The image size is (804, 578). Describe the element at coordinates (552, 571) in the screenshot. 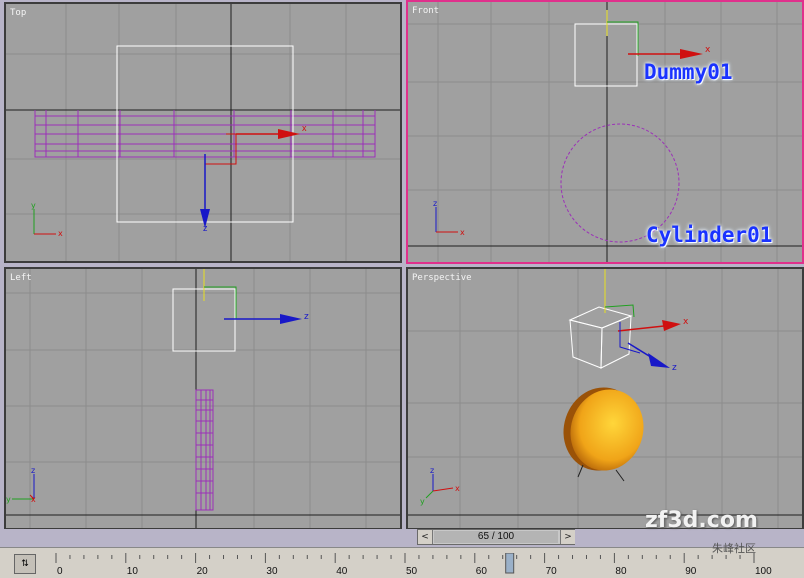

I see `ruler-label: 70` at that location.